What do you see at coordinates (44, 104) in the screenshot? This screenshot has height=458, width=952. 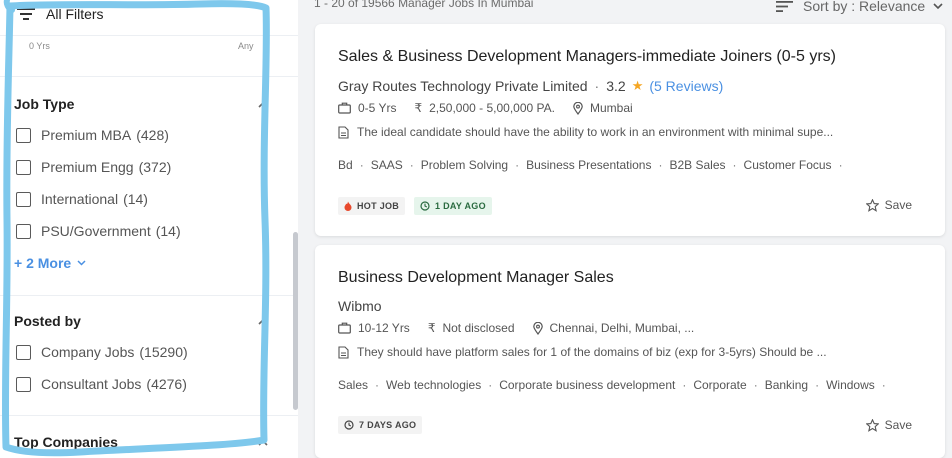 I see `job-type-title: Job Type` at bounding box center [44, 104].